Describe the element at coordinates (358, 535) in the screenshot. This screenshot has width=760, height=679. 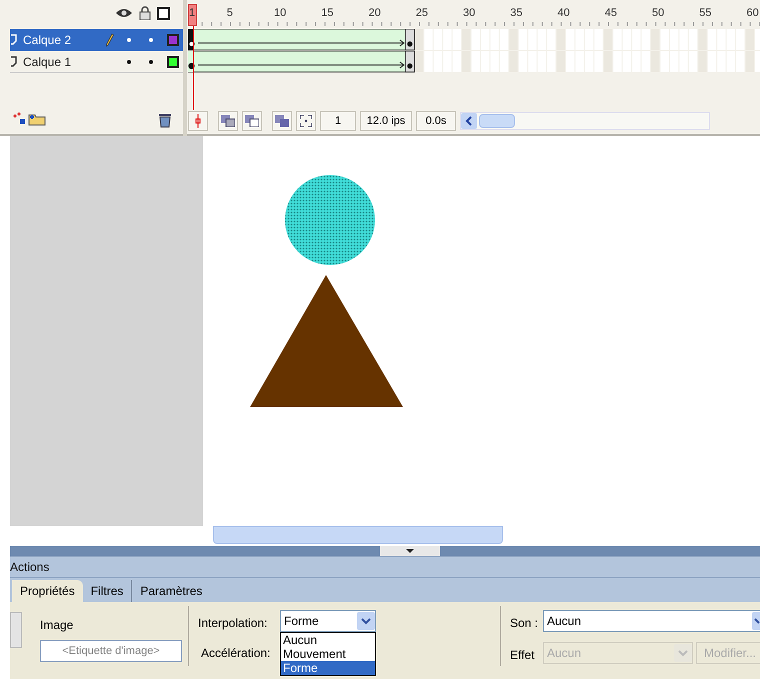
I see `stage-scroll-thumb` at that location.